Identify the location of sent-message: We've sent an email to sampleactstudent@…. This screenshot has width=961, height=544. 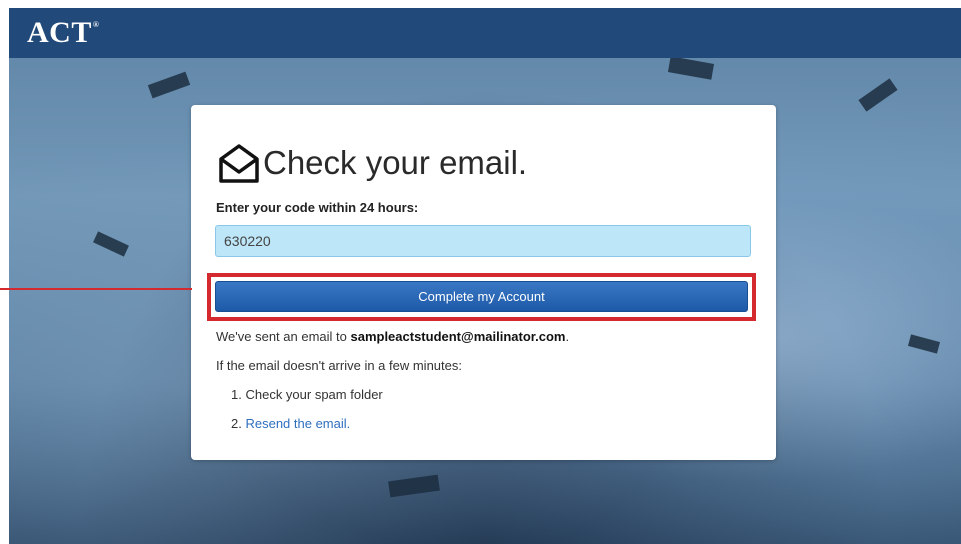
(393, 336).